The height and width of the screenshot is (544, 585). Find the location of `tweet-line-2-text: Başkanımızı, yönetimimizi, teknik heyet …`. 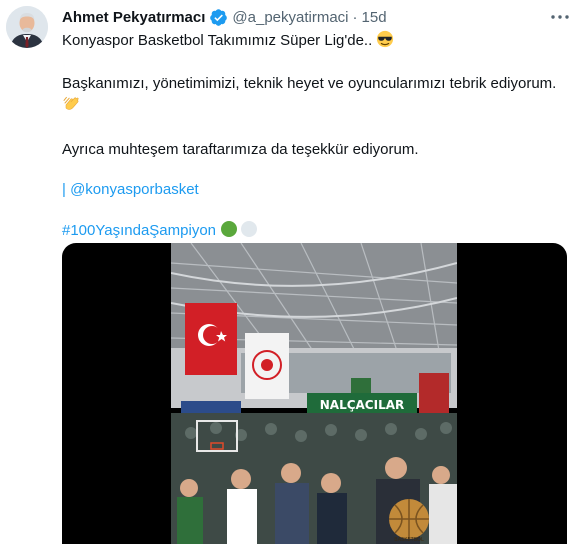

tweet-line-2-text: Başkanımızı, yönetimimizi, teknik heyet … is located at coordinates (309, 83).